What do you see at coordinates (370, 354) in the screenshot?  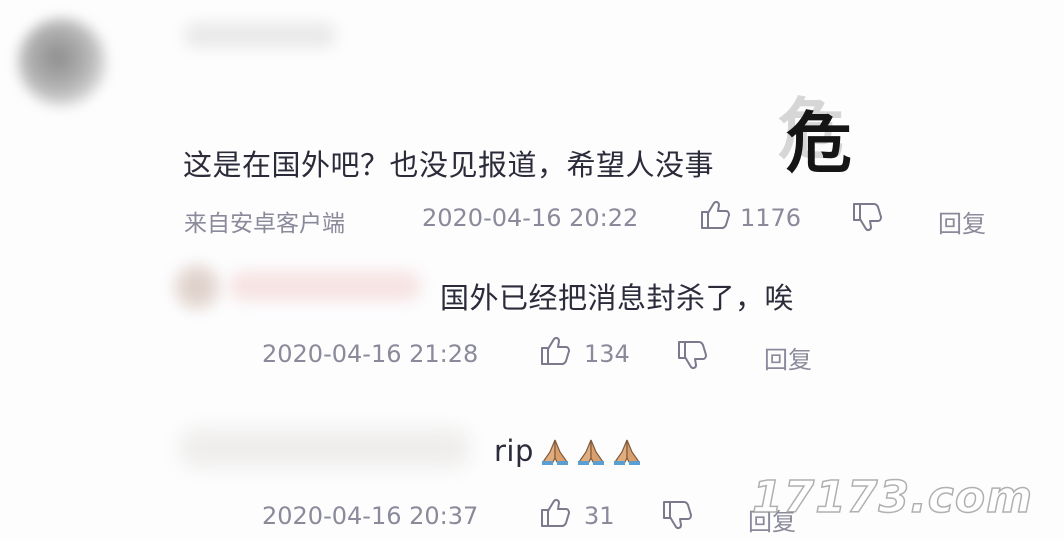 I see `reply-timestamp: 2020-04-16 21:28` at bounding box center [370, 354].